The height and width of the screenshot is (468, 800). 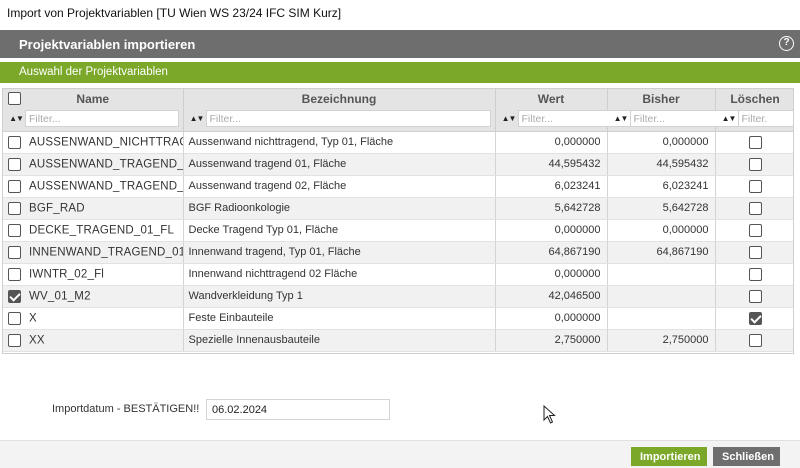 What do you see at coordinates (339, 340) in the screenshot?
I see `cell-bezeichnung: Spezielle Innenausbauteile` at bounding box center [339, 340].